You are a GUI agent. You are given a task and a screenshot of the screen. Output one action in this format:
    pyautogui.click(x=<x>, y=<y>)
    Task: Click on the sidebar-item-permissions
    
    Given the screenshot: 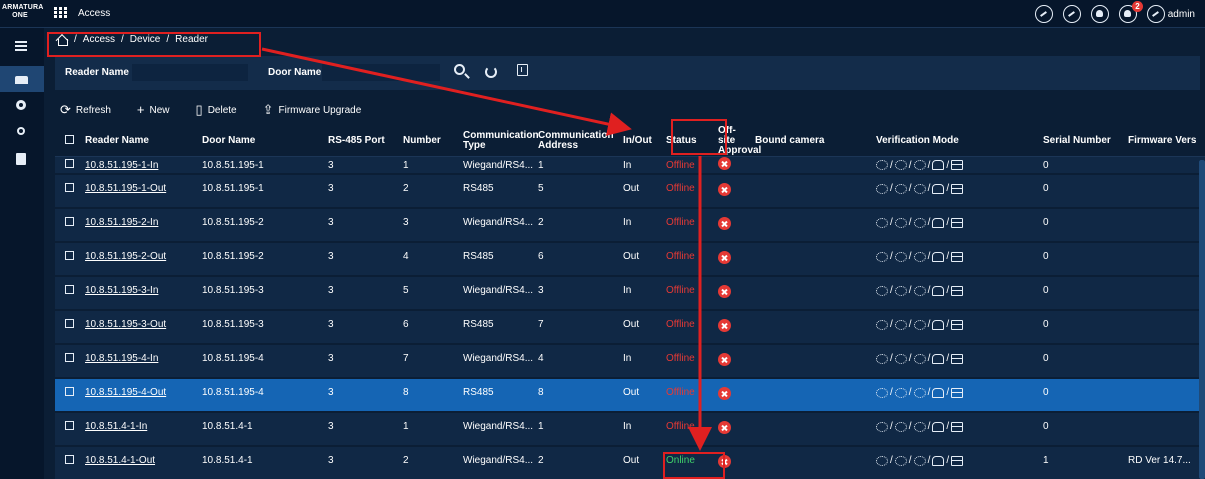 What is the action you would take?
    pyautogui.click(x=22, y=133)
    